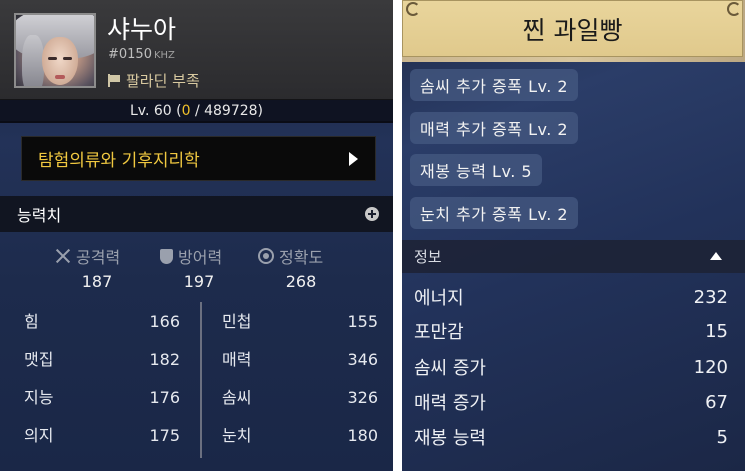 The height and width of the screenshot is (471, 745). What do you see at coordinates (716, 256) in the screenshot?
I see `collapse-triangle-icon` at bounding box center [716, 256].